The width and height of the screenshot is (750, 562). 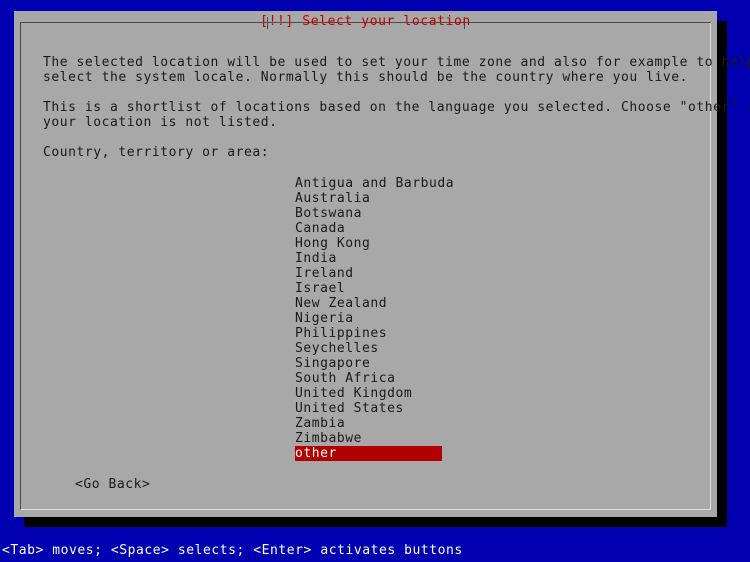 I want to click on dialog-titlebar: [!!] Select your location, so click(x=365, y=21).